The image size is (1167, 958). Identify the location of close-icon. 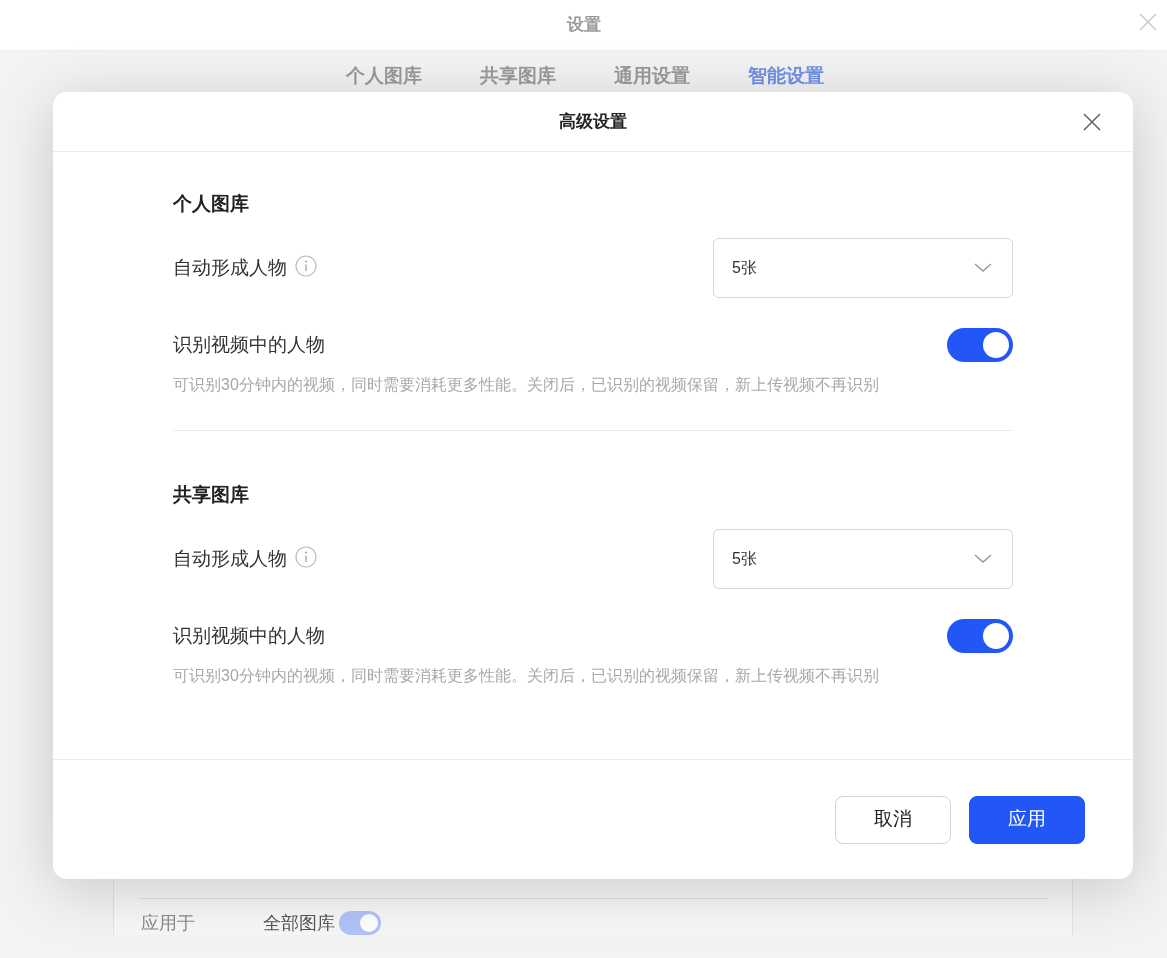
(1092, 122).